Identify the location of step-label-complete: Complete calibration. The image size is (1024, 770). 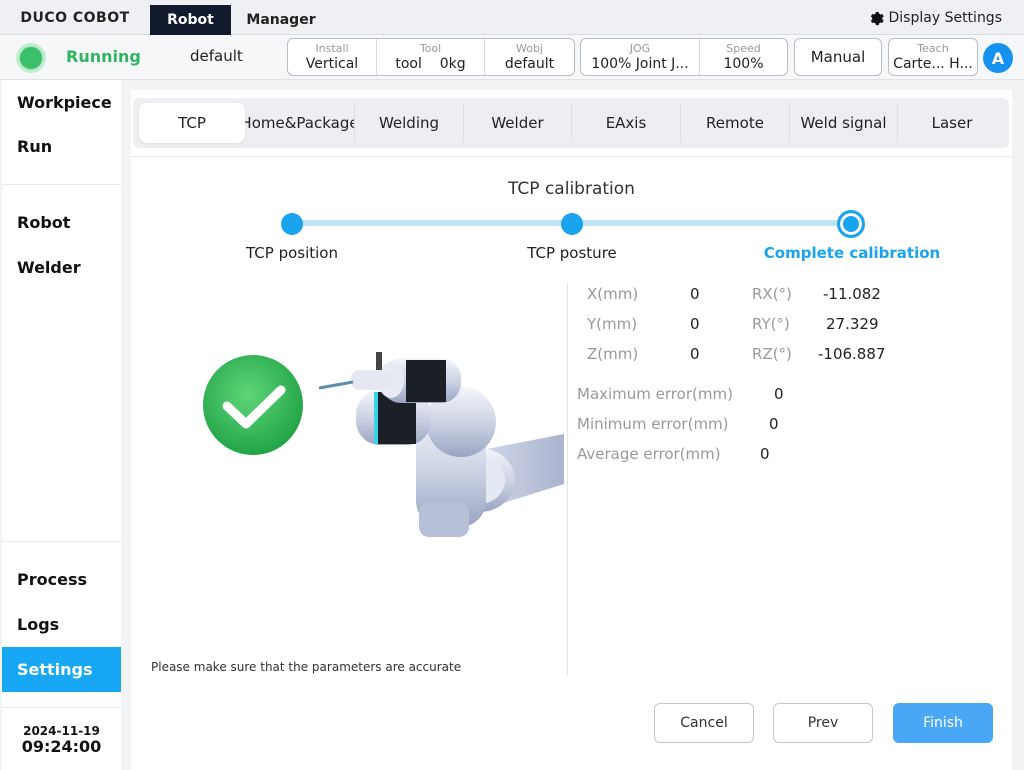
(852, 253).